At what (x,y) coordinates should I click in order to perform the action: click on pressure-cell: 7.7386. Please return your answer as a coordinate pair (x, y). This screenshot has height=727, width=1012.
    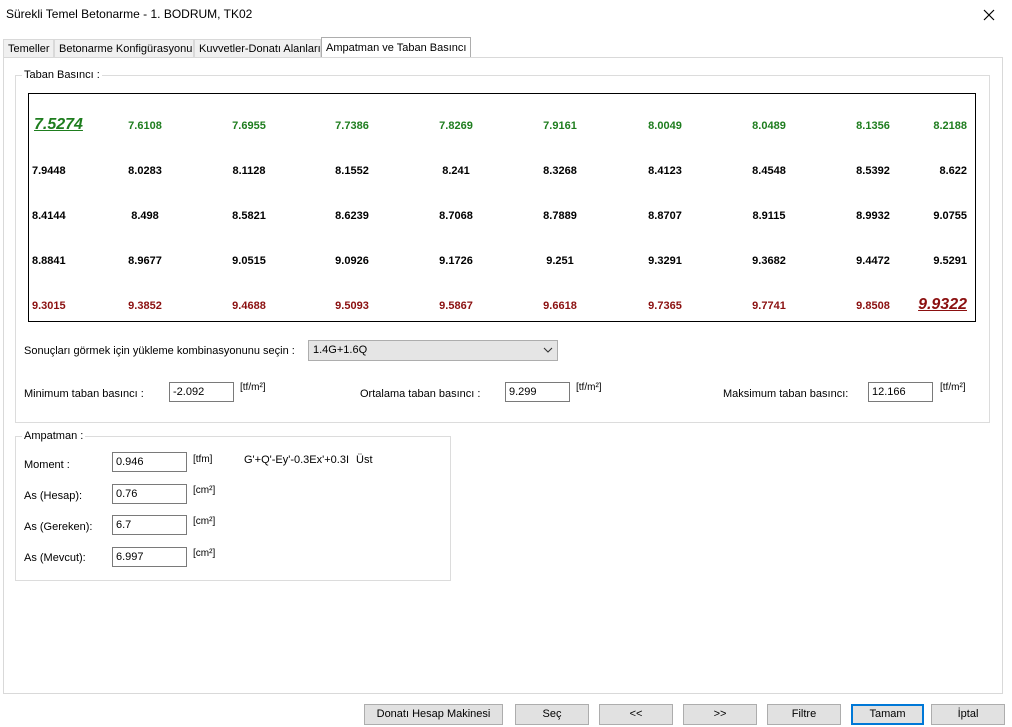
    Looking at the image, I should click on (352, 126).